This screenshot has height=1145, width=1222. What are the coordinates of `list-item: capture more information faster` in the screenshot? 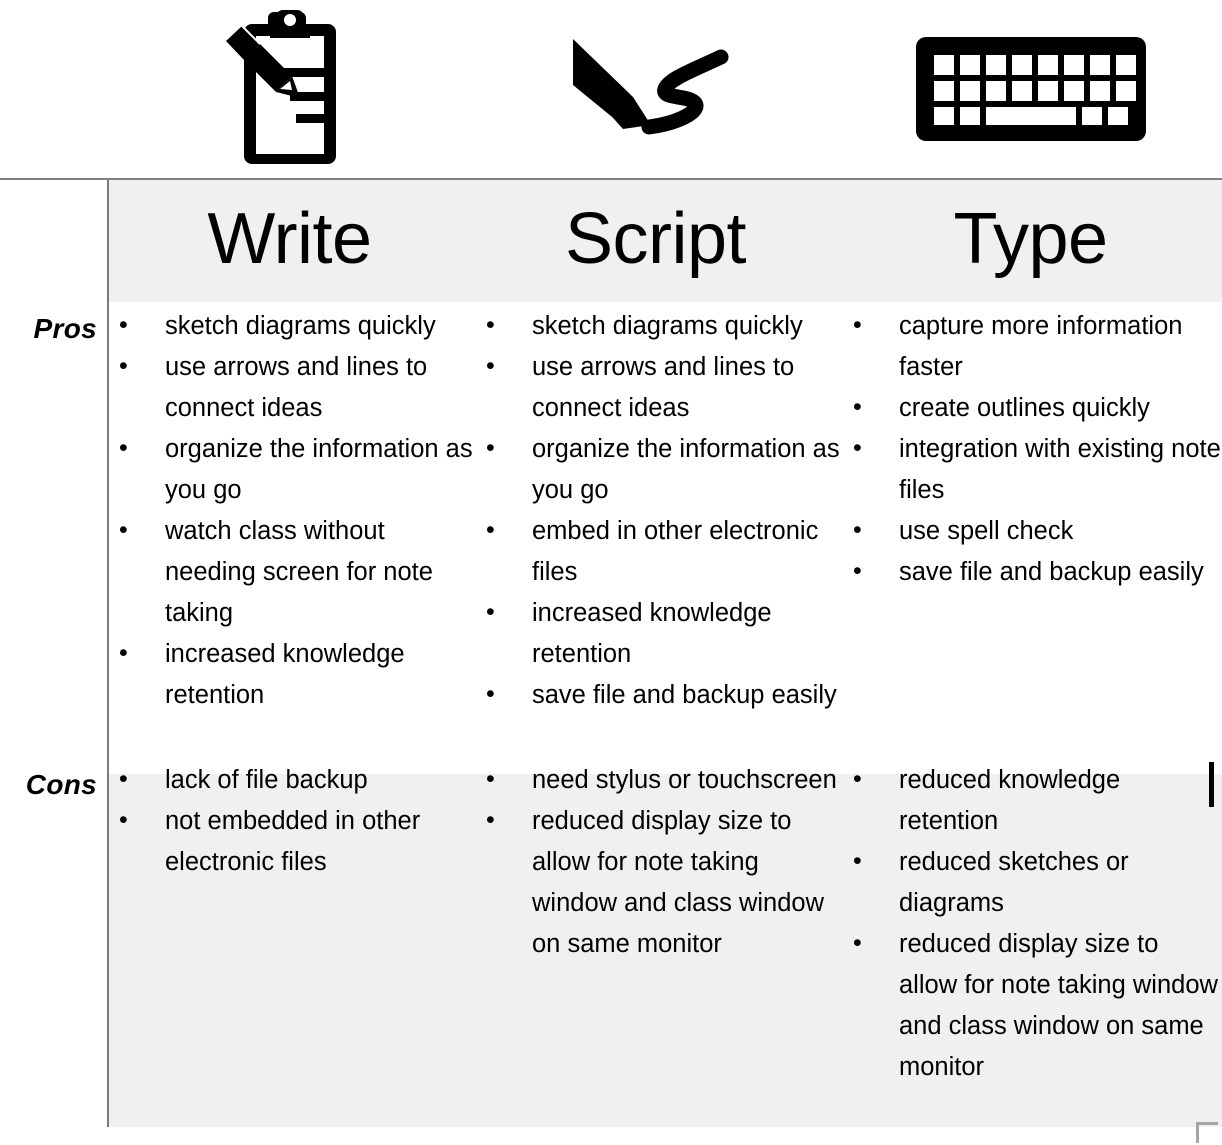 It's located at (1031, 346).